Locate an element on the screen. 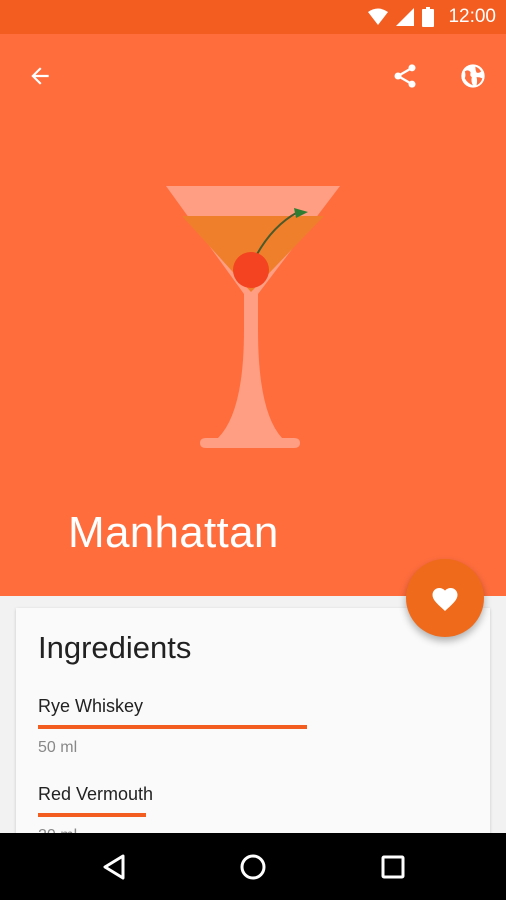 This screenshot has width=506, height=900. system-nav-bar is located at coordinates (253, 866).